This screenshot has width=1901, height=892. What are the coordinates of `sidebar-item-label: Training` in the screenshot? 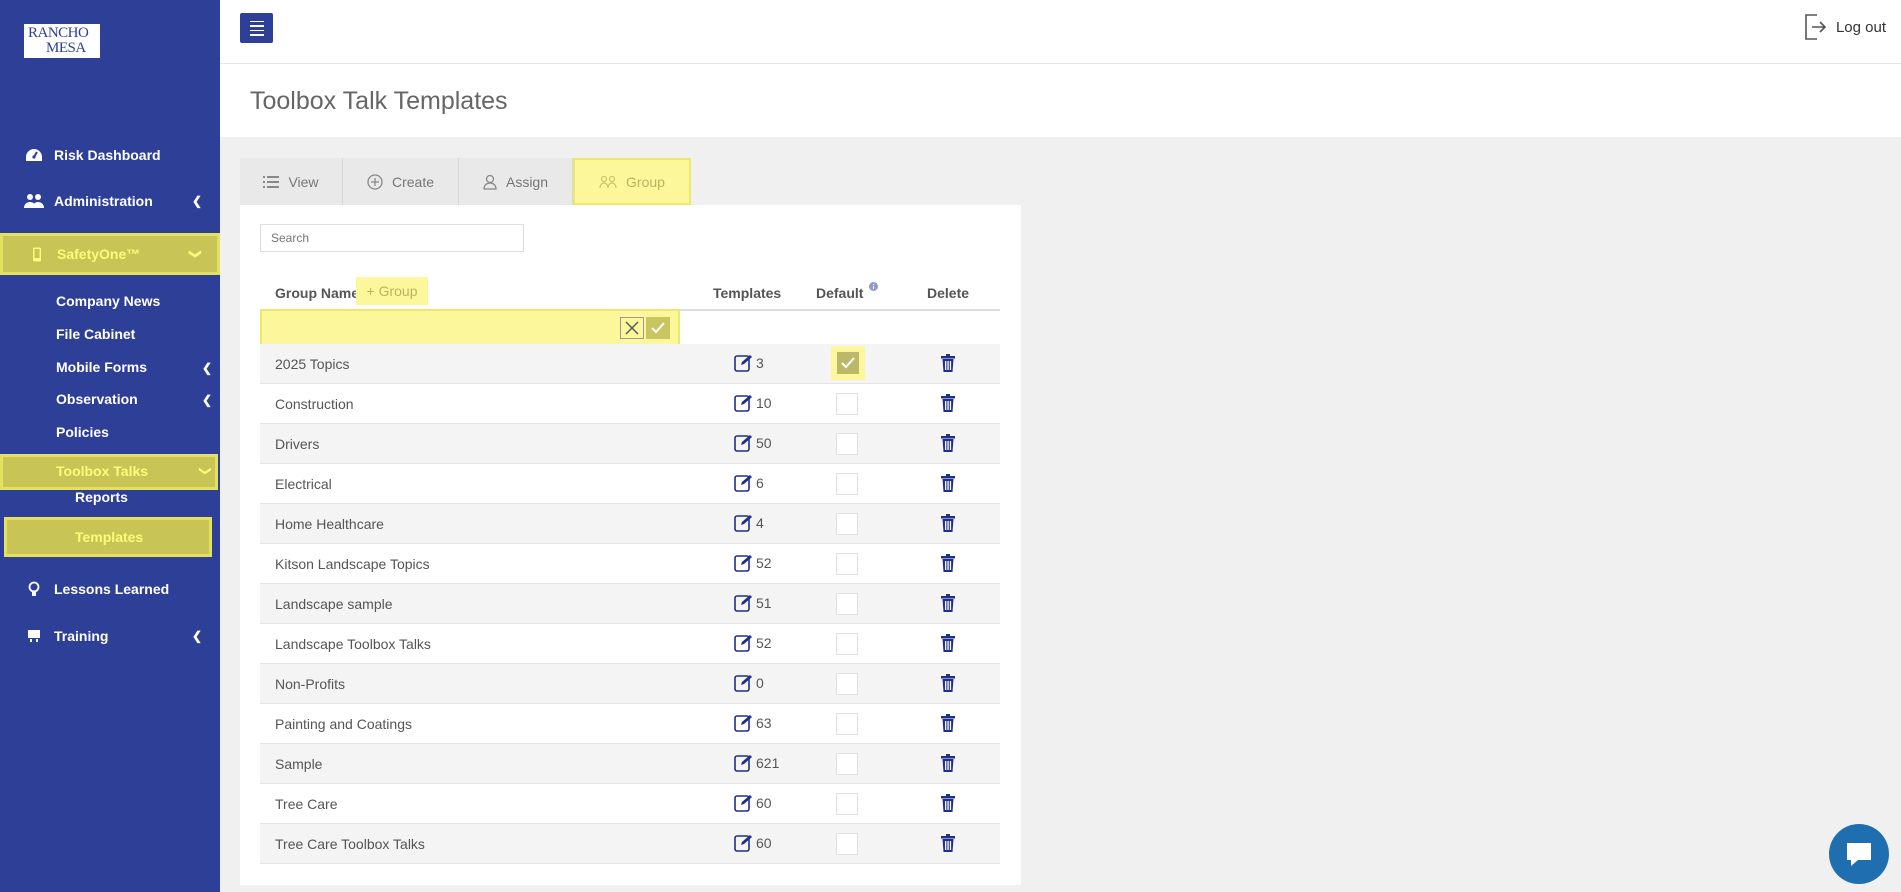 It's located at (81, 636).